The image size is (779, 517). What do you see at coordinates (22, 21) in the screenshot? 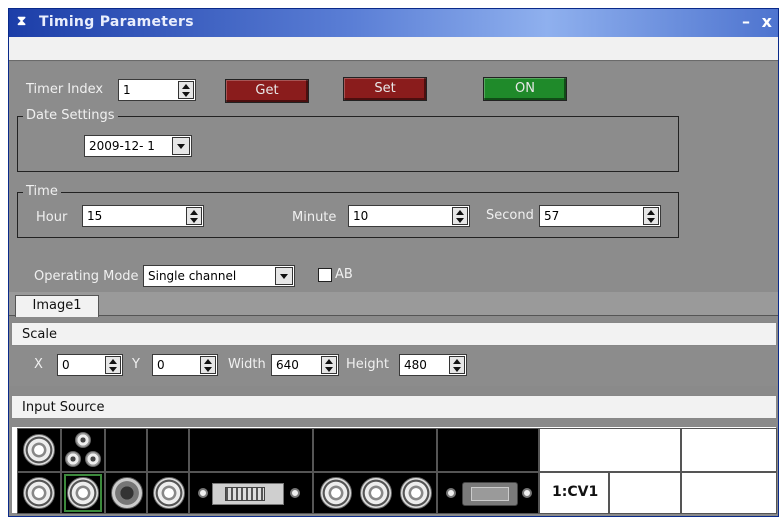
I see `app-icon: ⧗` at bounding box center [22, 21].